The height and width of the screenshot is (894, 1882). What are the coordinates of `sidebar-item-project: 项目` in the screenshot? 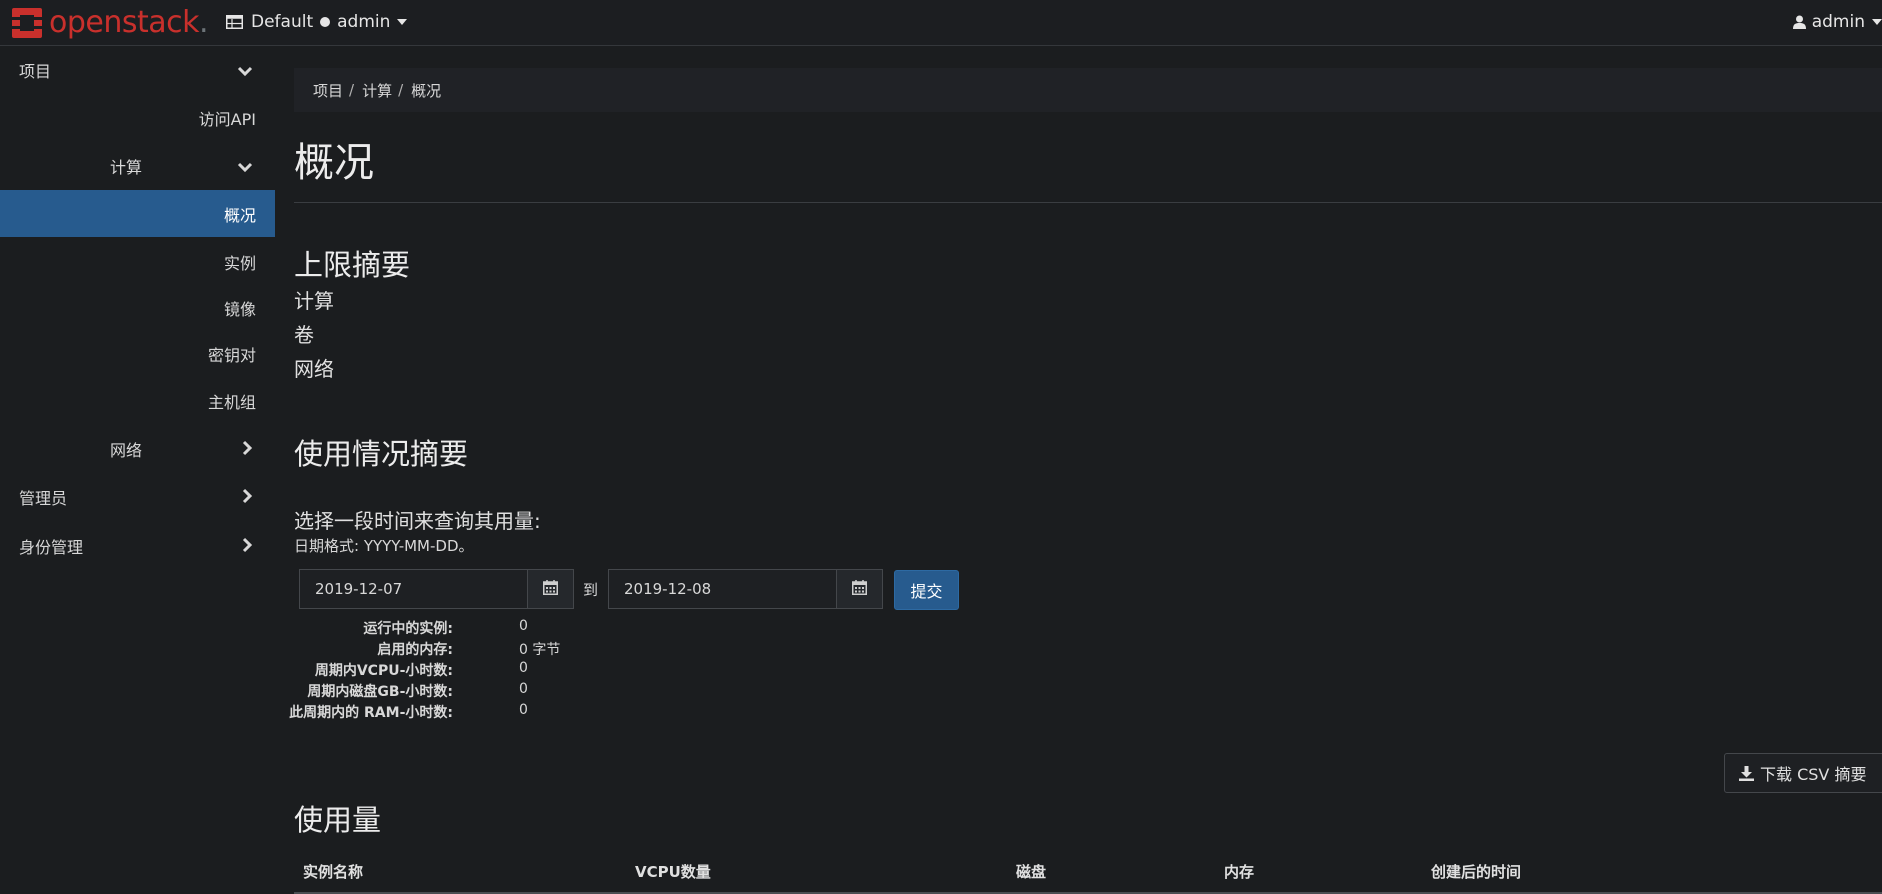 It's located at (137, 69).